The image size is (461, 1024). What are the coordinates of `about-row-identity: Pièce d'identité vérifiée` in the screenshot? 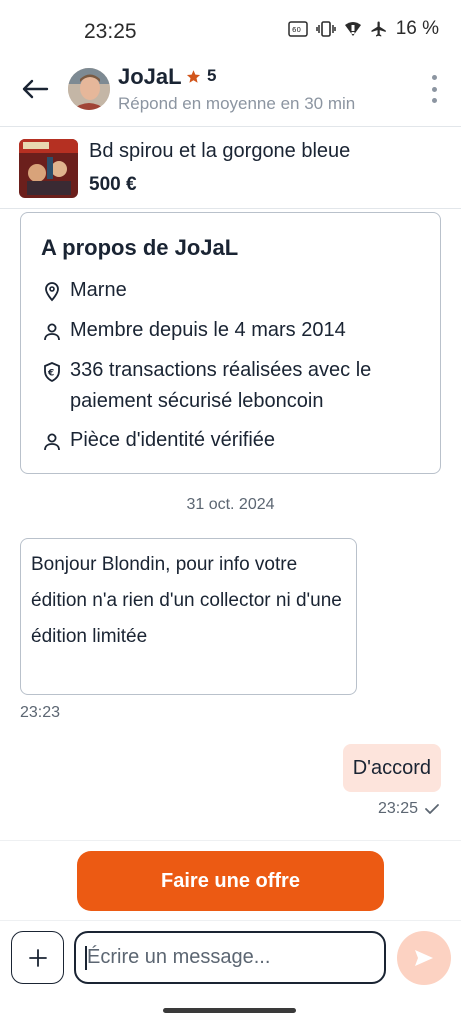 It's located at (158, 442).